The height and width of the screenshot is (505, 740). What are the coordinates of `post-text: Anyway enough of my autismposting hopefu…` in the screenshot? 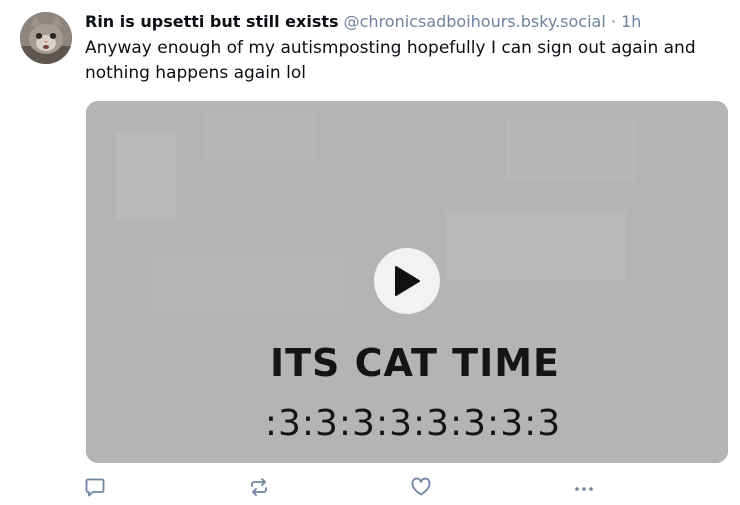 It's located at (390, 60).